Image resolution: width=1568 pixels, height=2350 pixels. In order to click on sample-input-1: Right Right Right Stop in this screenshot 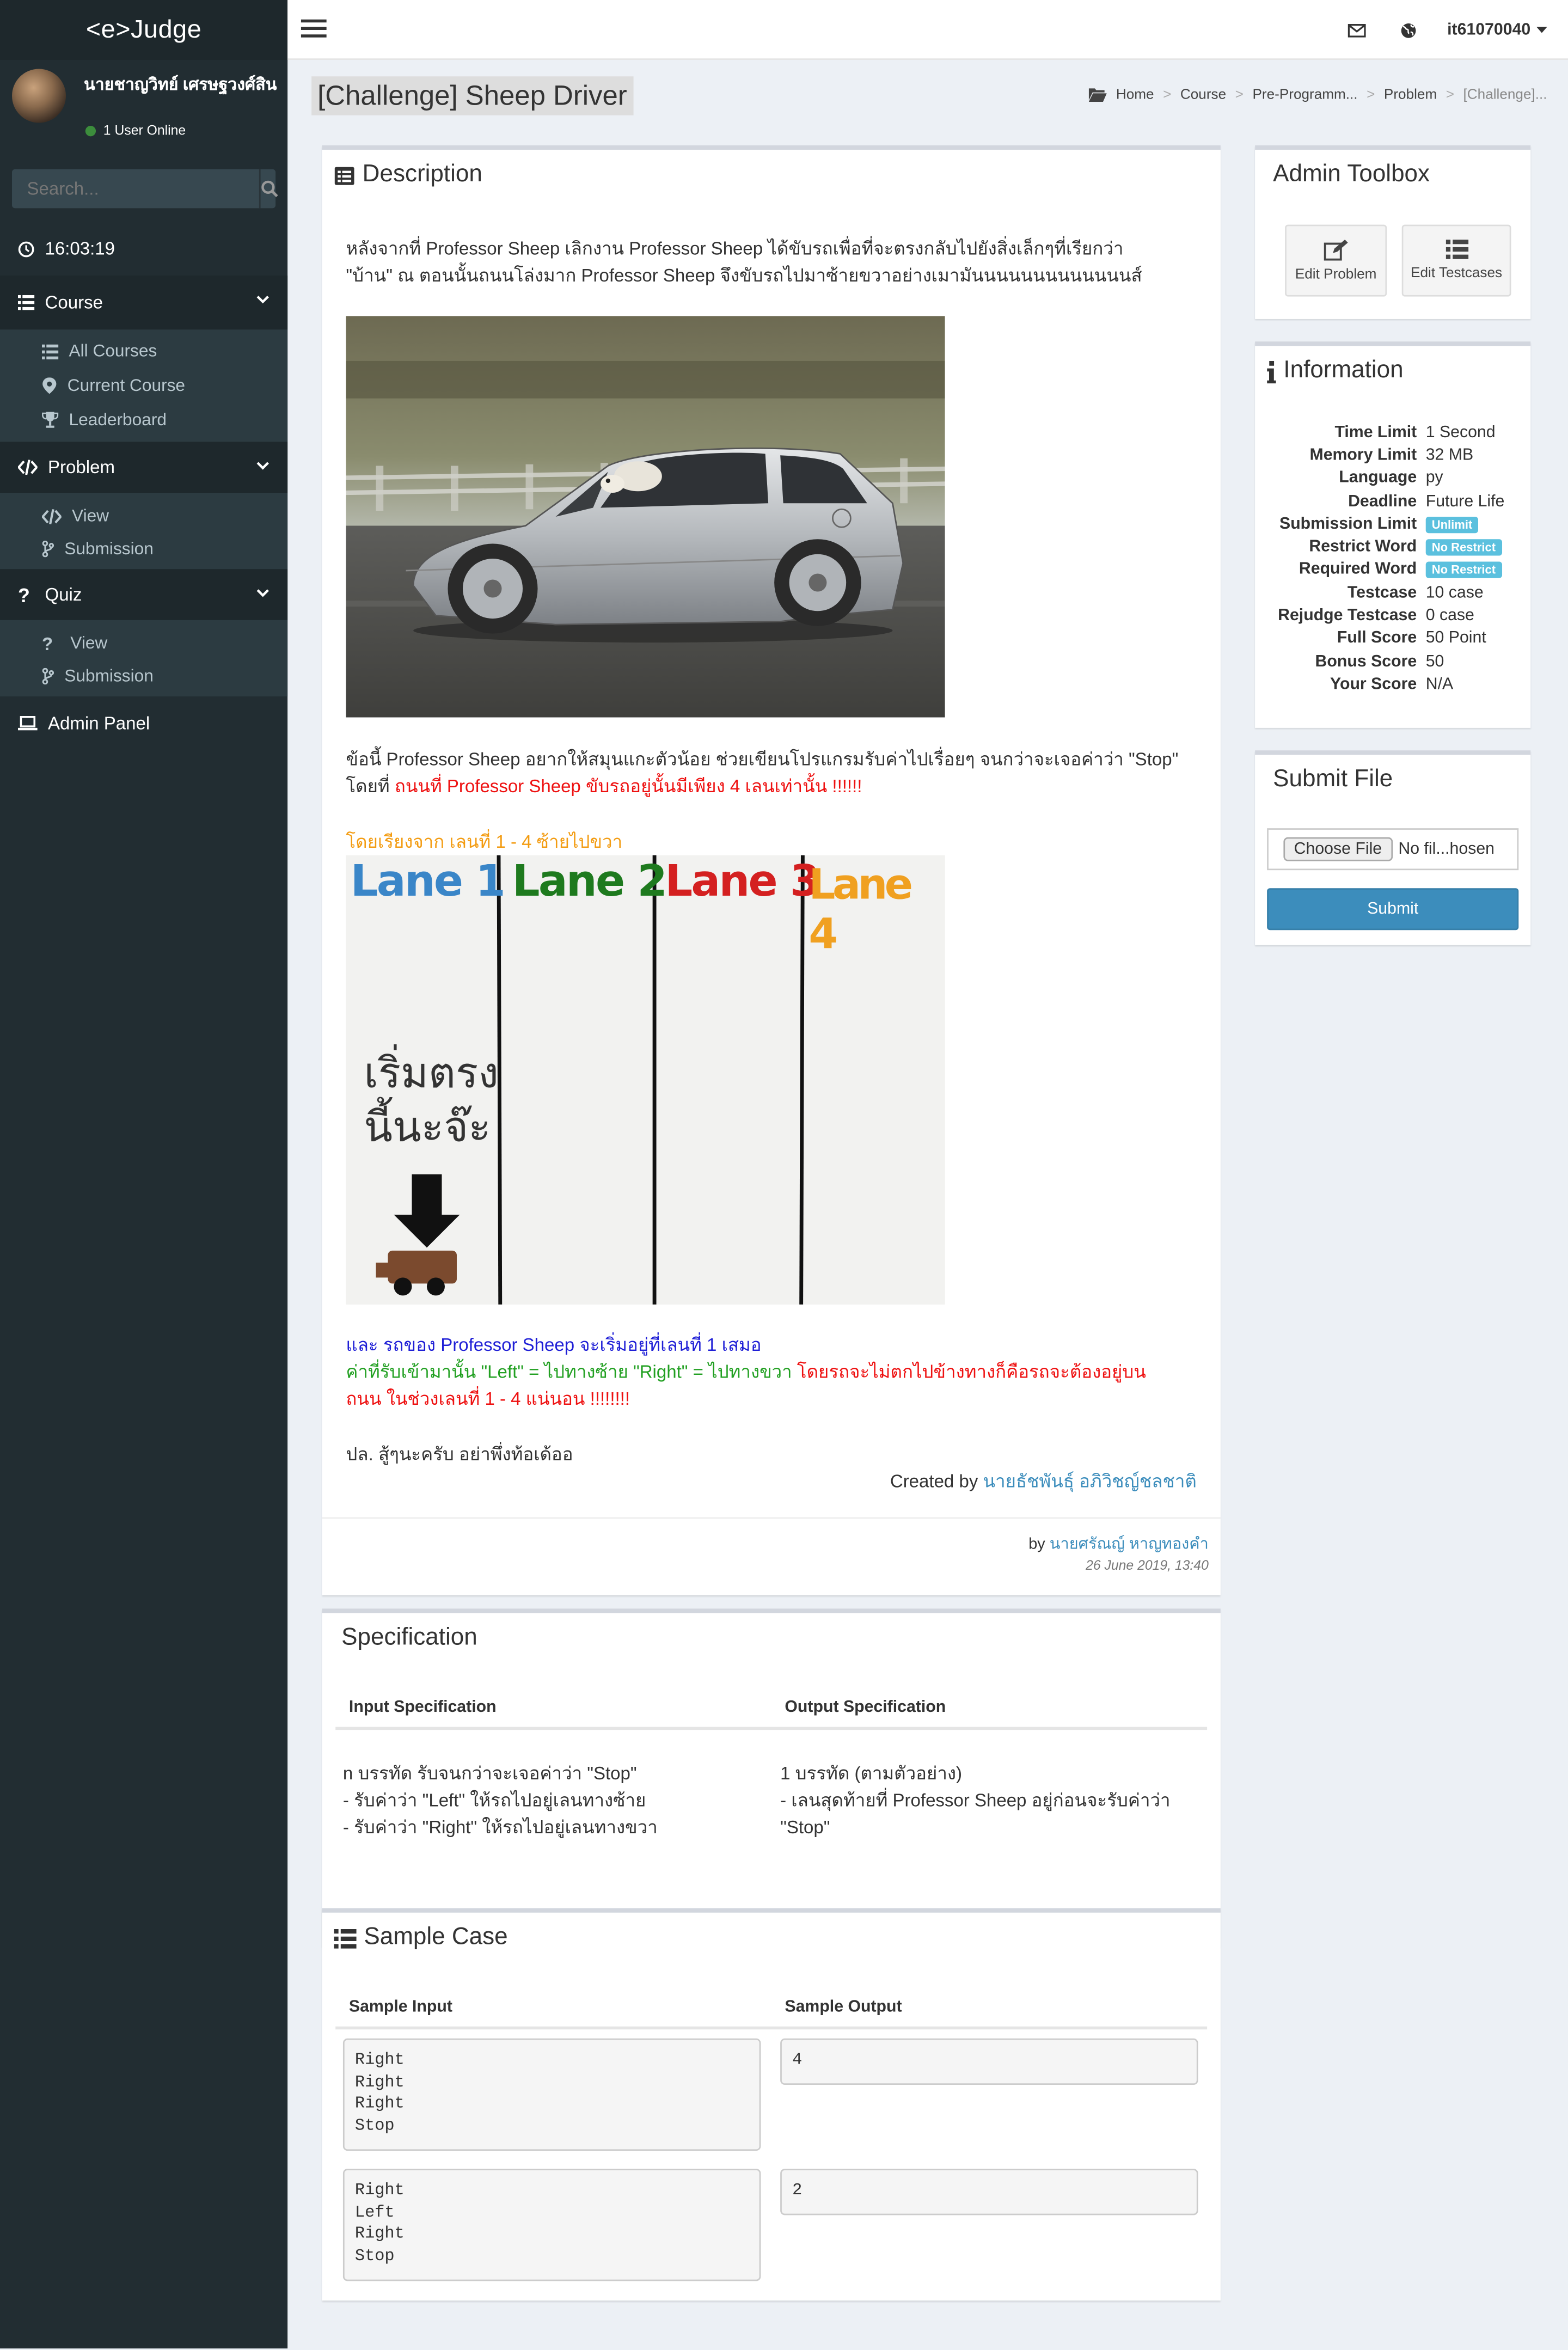, I will do `click(551, 2094)`.